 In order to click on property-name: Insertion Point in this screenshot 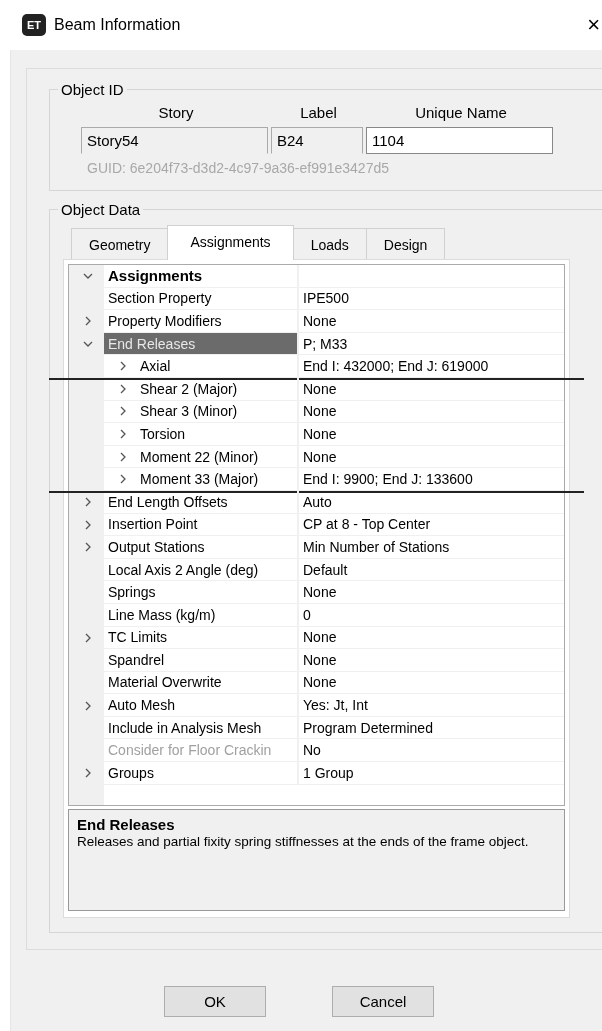, I will do `click(153, 524)`.